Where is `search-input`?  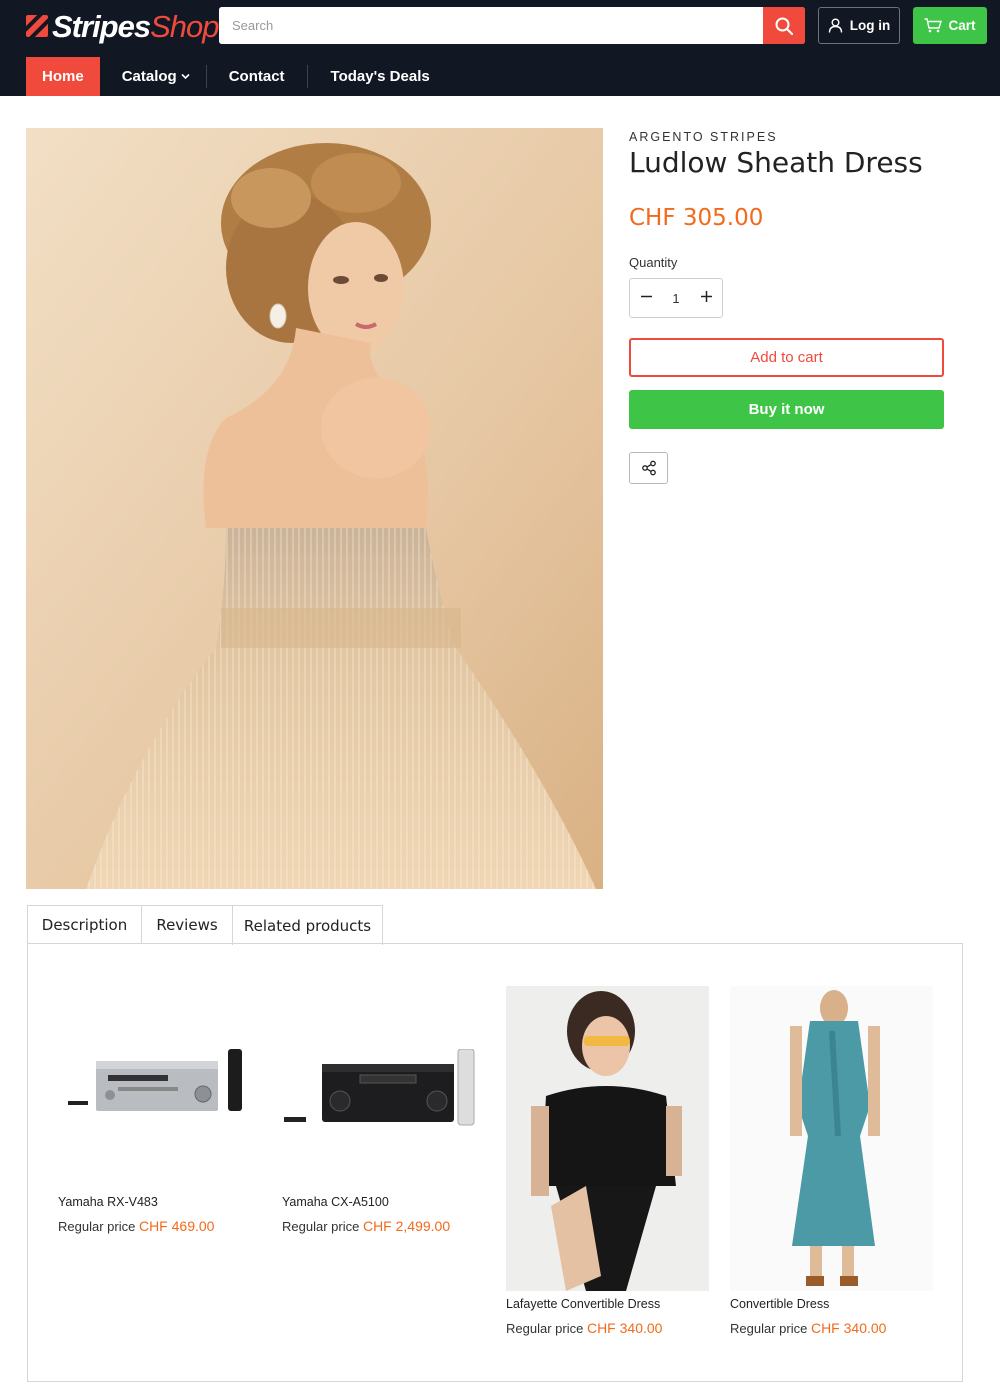
search-input is located at coordinates (491, 25).